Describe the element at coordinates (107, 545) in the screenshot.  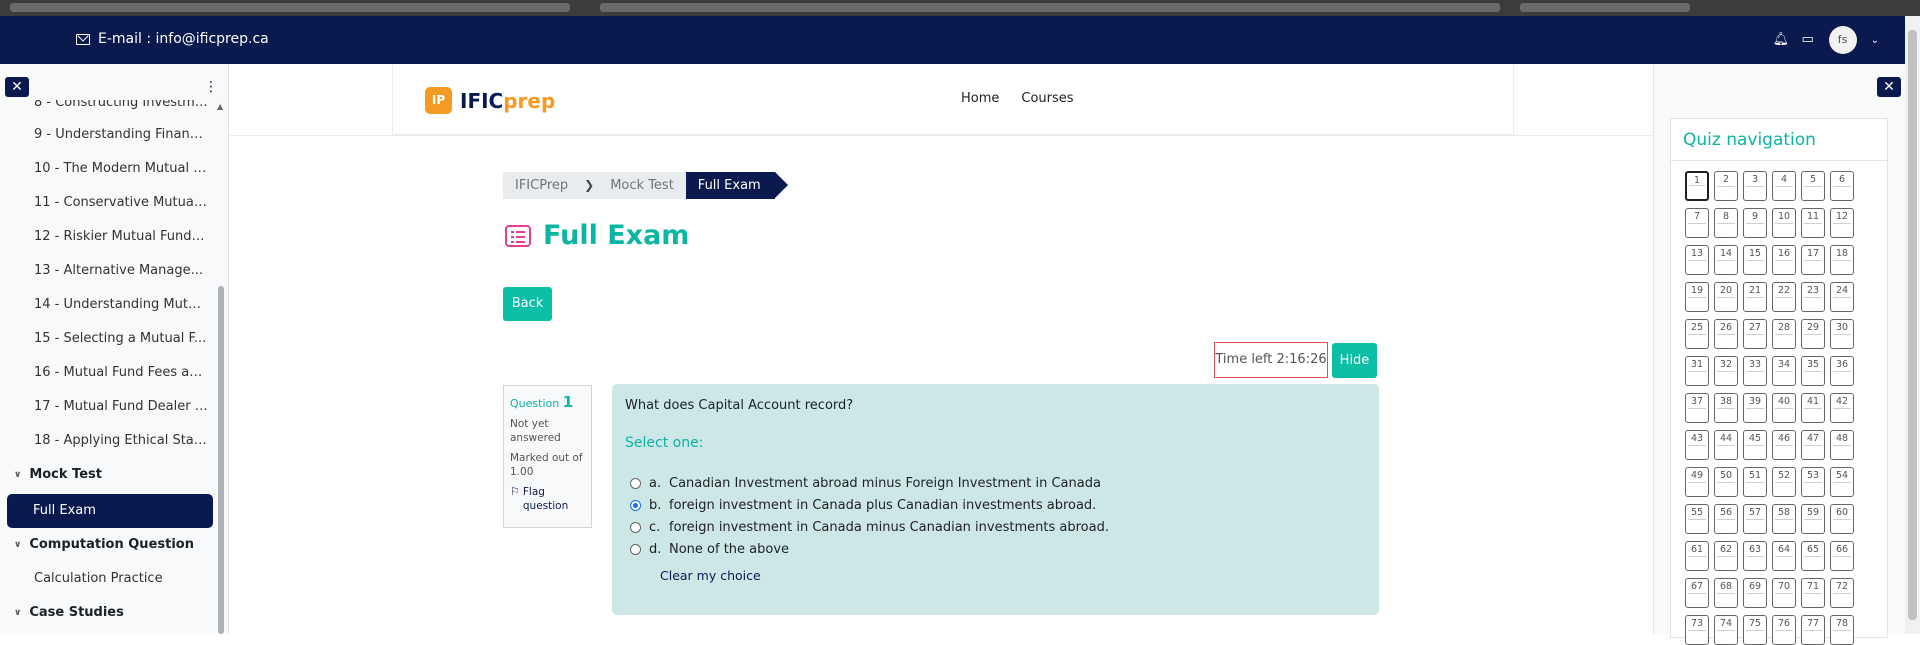
I see `section-computation-question: ∨ Computation Question` at that location.